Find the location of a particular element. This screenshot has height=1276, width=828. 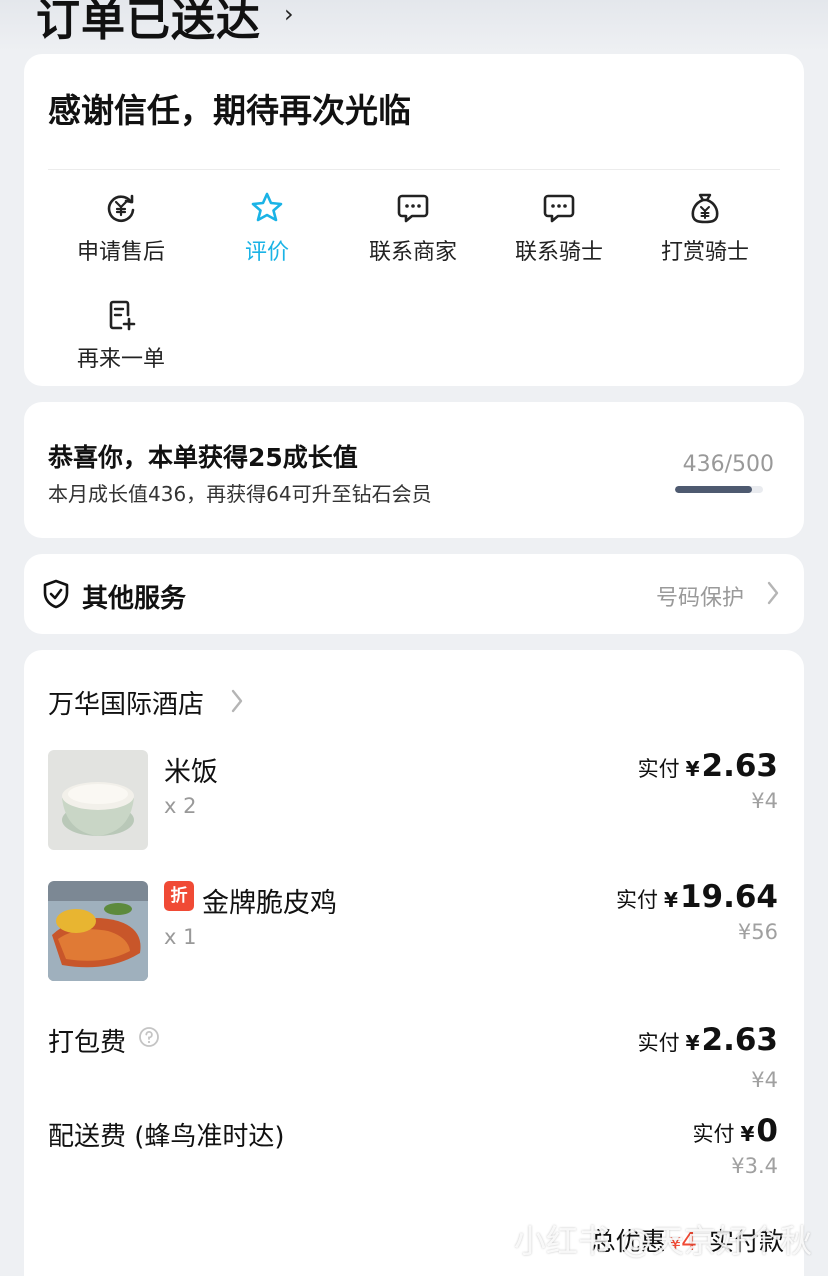

progress-text: 436/500 is located at coordinates (728, 464).